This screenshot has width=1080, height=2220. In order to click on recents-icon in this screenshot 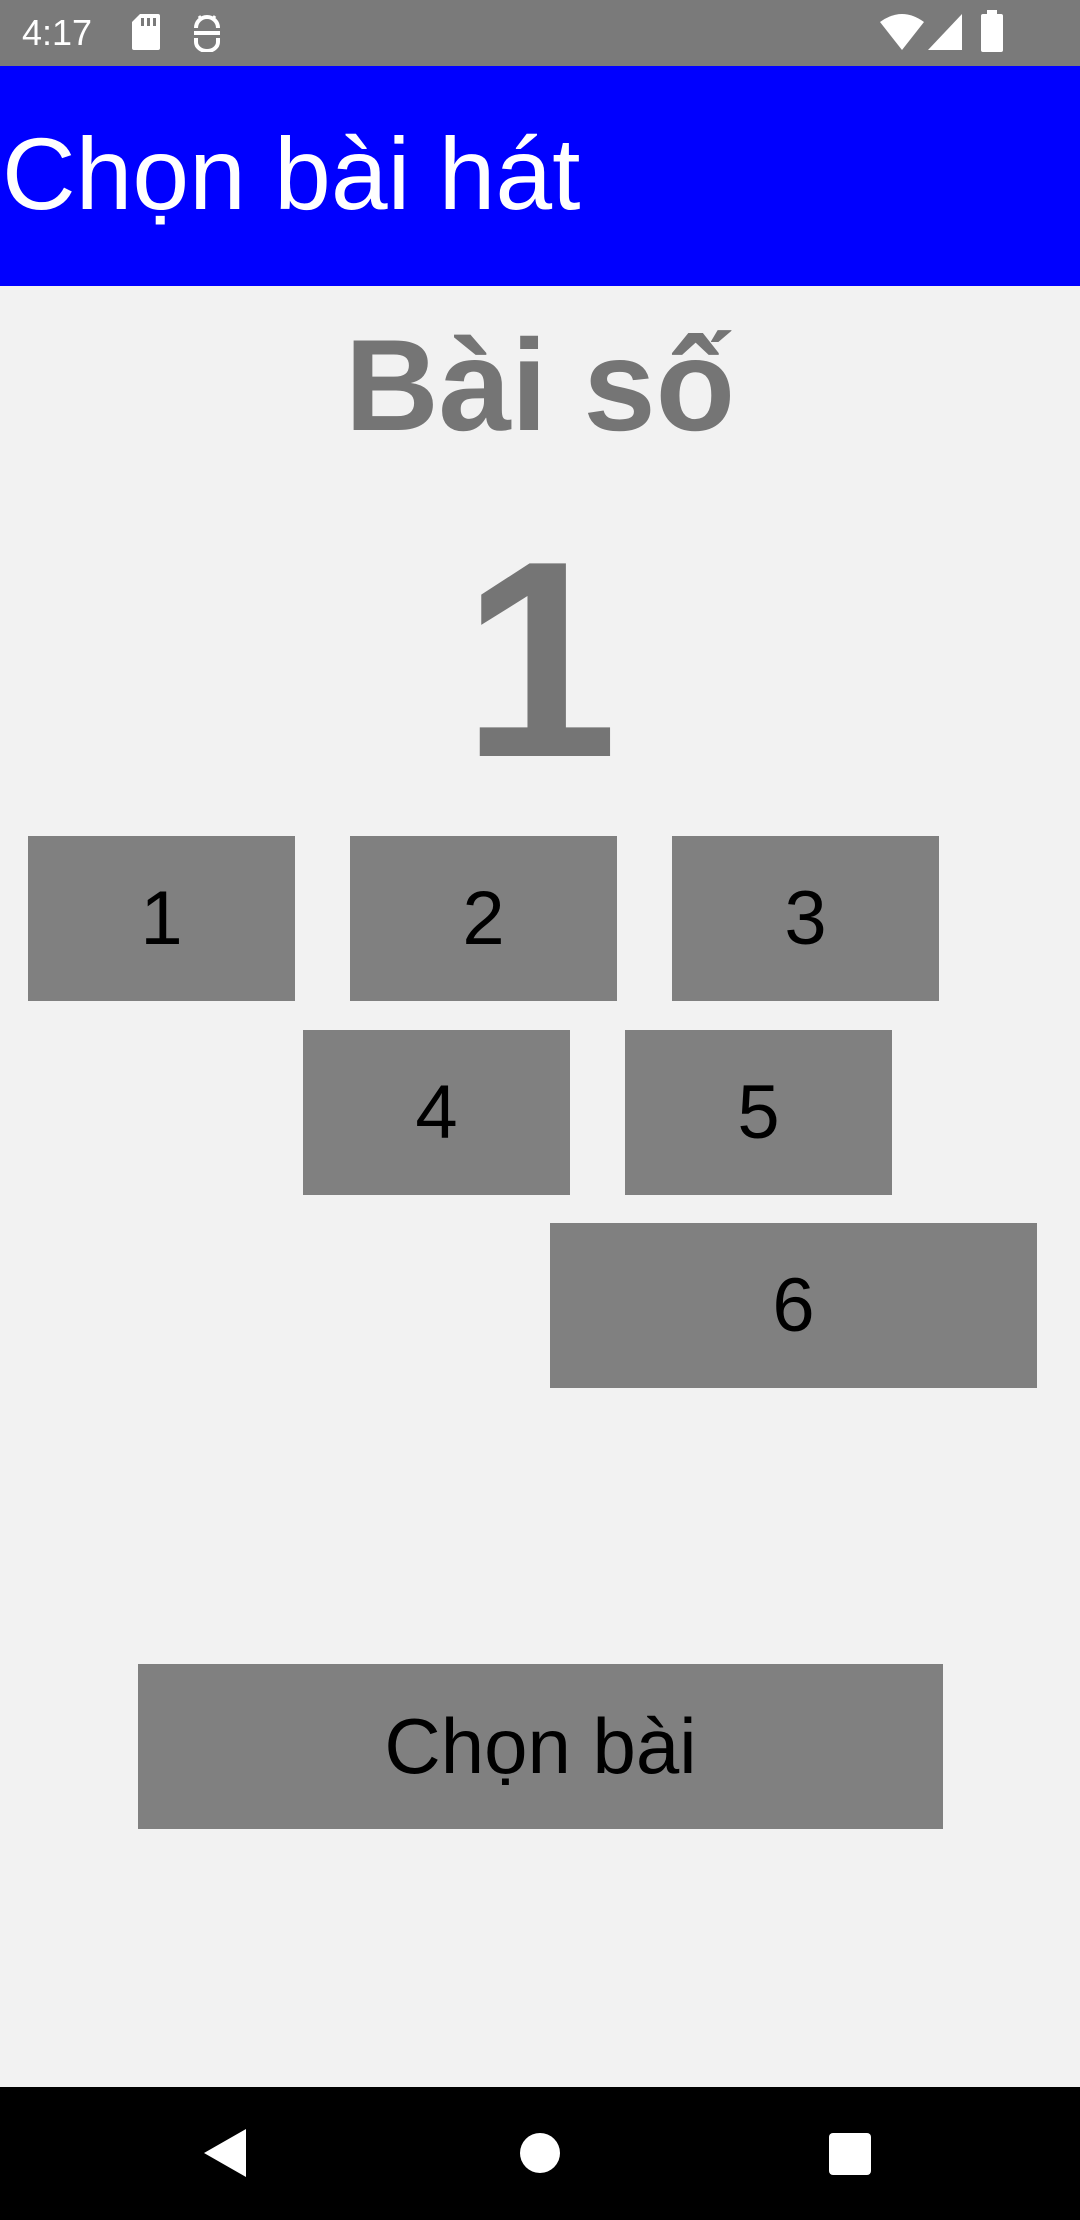, I will do `click(850, 2154)`.